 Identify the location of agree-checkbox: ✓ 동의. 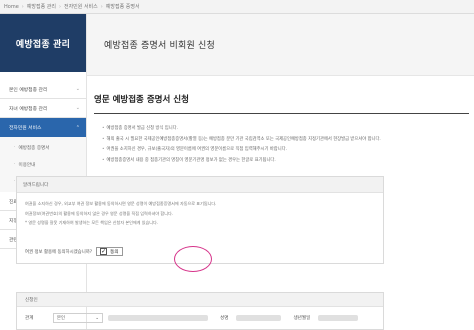
(109, 251).